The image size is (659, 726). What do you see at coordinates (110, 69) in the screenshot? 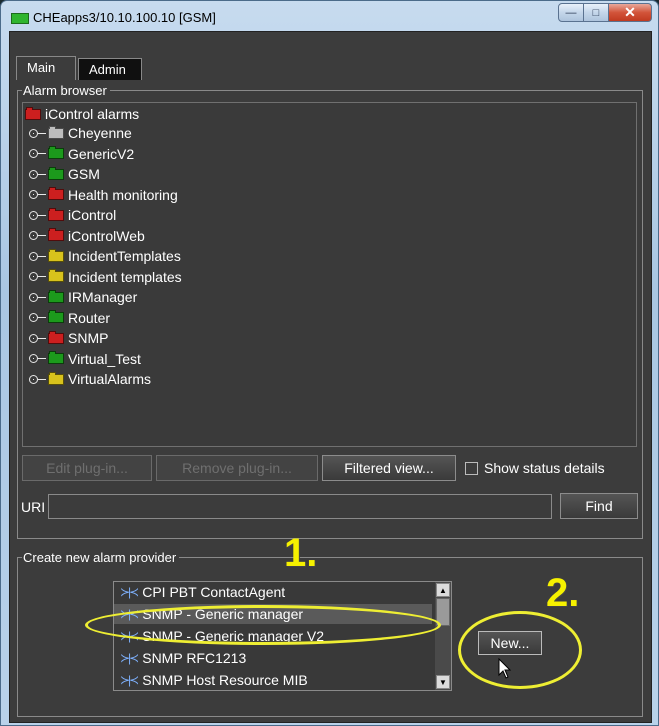
I see `tab-admin: Admin` at bounding box center [110, 69].